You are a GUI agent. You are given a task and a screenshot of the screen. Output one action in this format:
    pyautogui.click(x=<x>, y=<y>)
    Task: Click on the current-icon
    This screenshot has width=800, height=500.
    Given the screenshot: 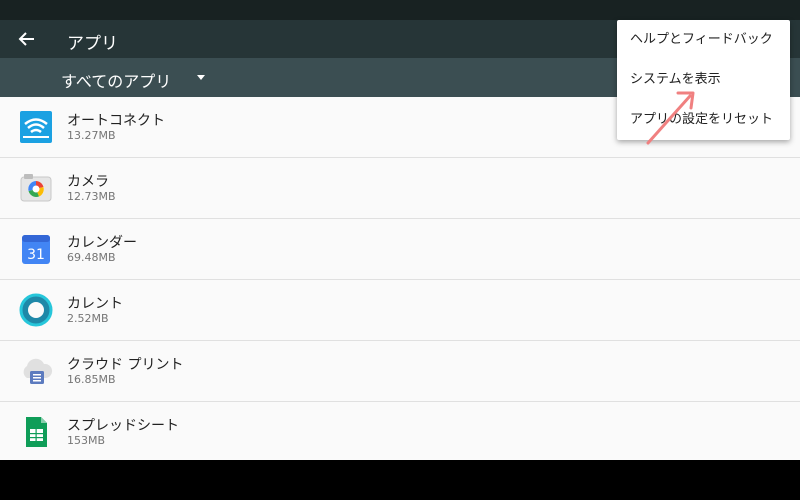 What is the action you would take?
    pyautogui.click(x=36, y=310)
    